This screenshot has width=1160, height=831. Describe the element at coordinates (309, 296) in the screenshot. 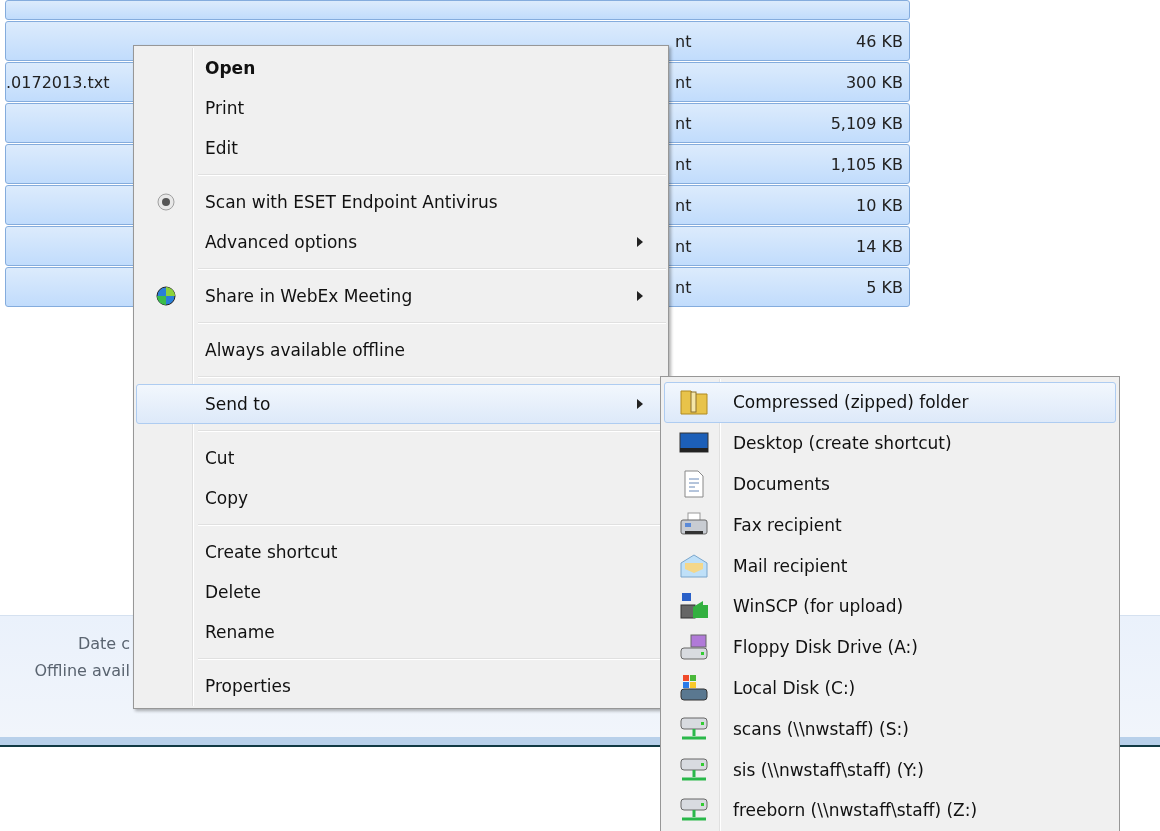

I see `menu-item-label: Share in WebEx Meeting` at that location.